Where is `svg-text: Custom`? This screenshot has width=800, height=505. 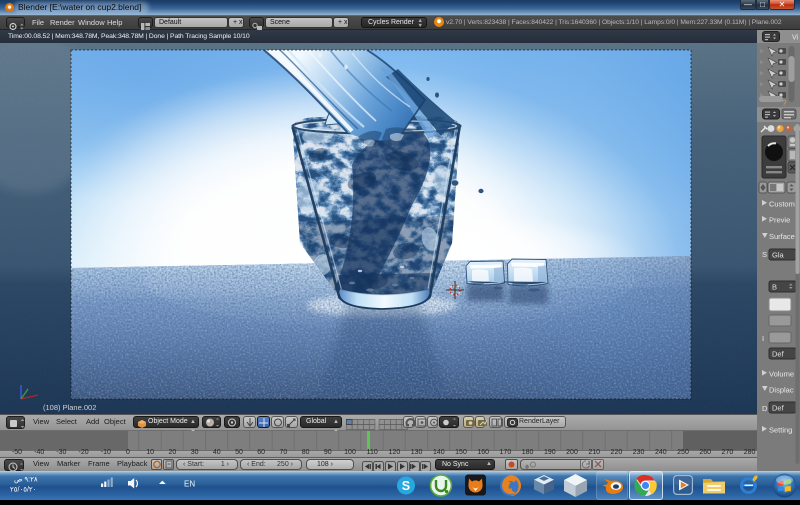
svg-text: Custom is located at coordinates (782, 204).